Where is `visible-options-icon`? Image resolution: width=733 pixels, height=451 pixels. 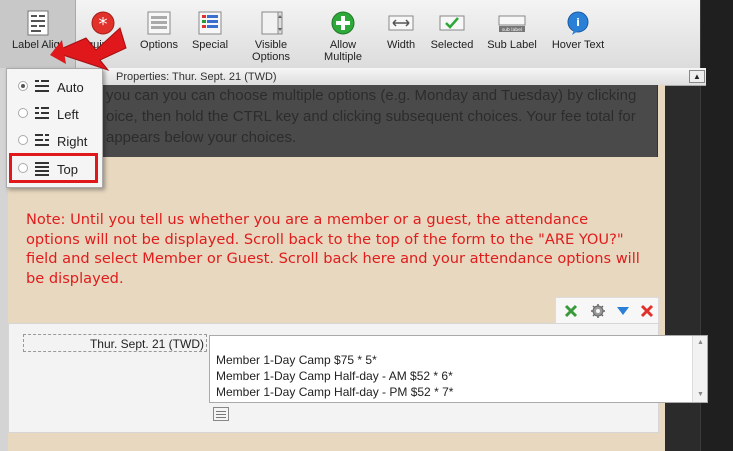 visible-options-icon is located at coordinates (272, 23).